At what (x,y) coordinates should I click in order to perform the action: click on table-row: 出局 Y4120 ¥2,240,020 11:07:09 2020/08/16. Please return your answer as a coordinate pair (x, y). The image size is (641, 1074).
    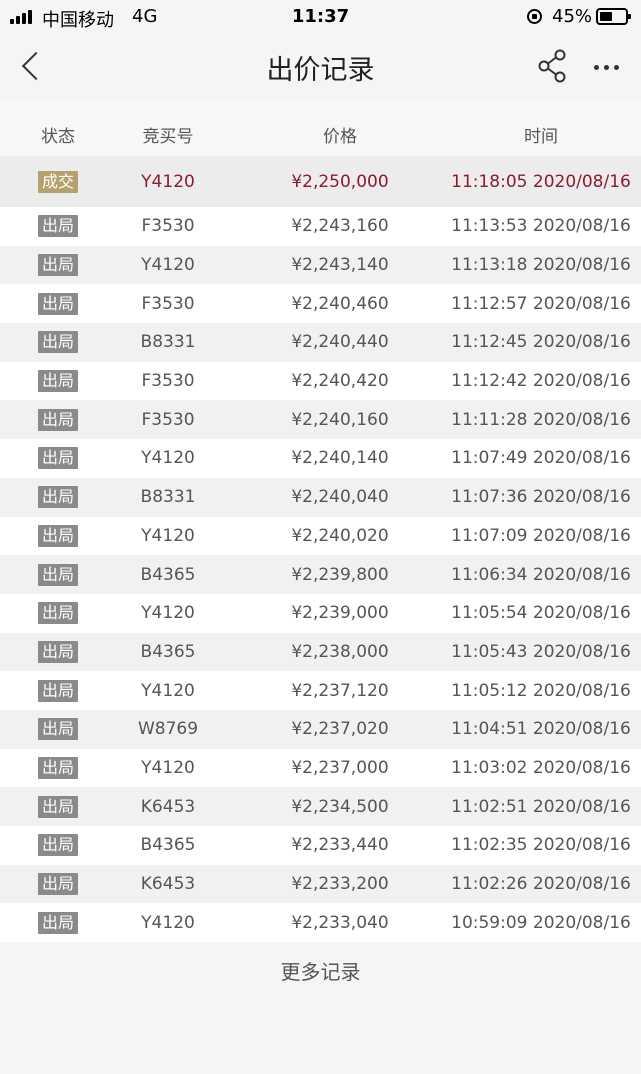
    Looking at the image, I should click on (320, 536).